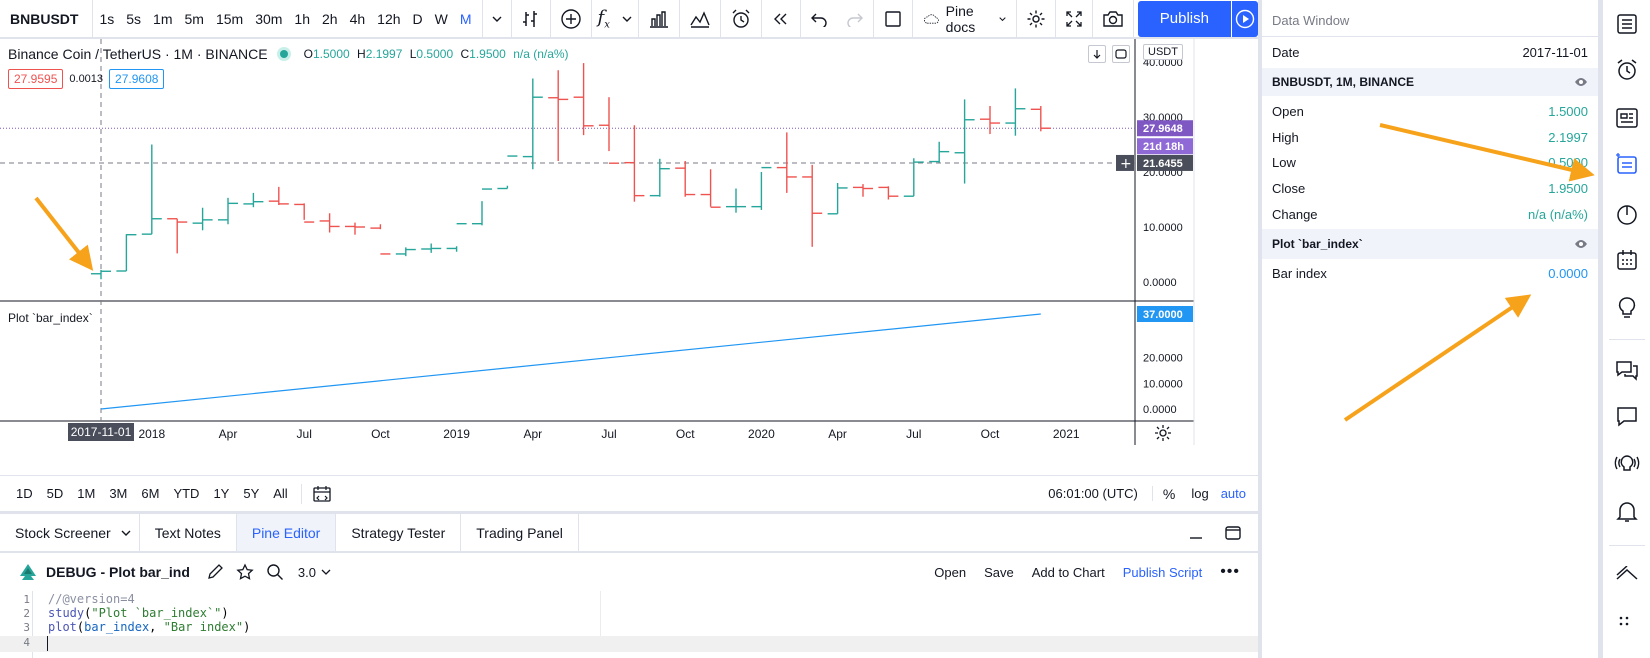 This screenshot has height=658, width=1650. Describe the element at coordinates (1199, 493) in the screenshot. I see `log-toggle: log` at that location.